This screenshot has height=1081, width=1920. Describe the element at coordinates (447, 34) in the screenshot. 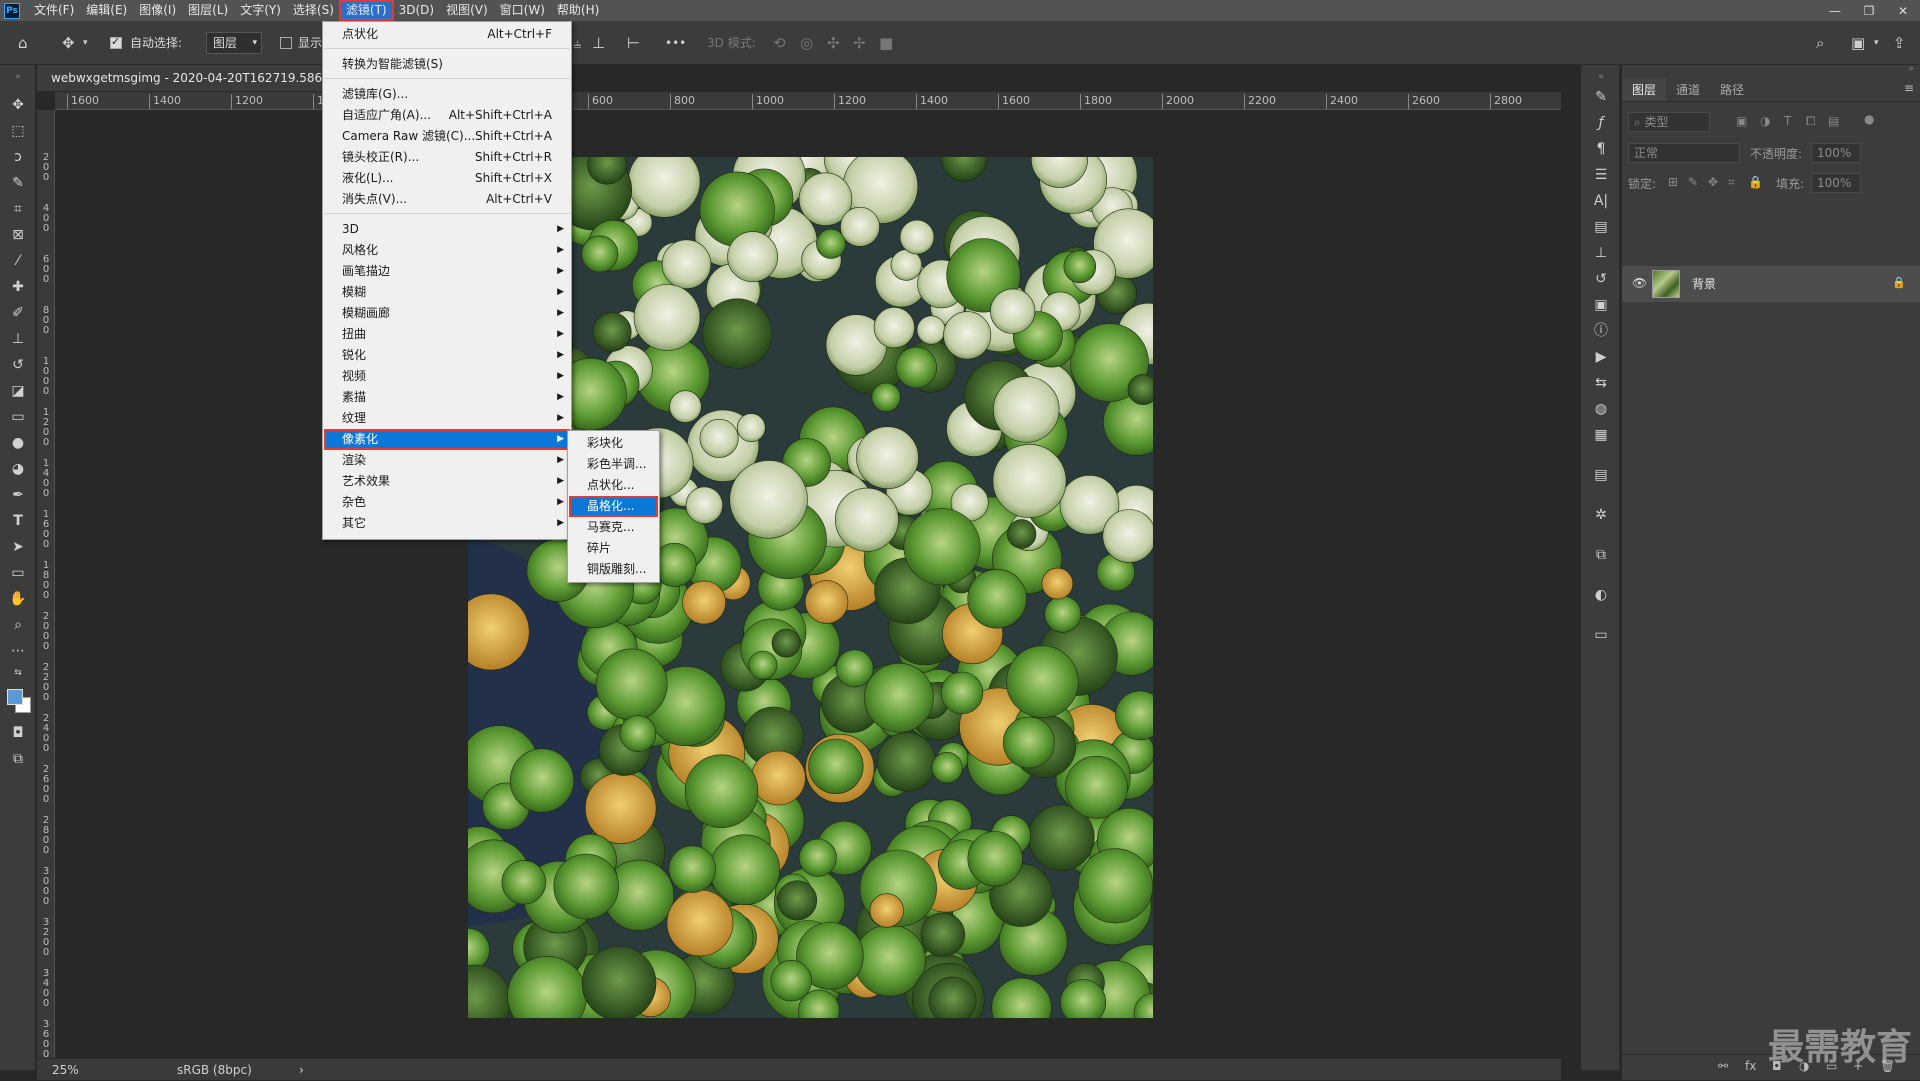

I see `filter-menu-item: 点状化 Alt+Ctrl+F` at that location.